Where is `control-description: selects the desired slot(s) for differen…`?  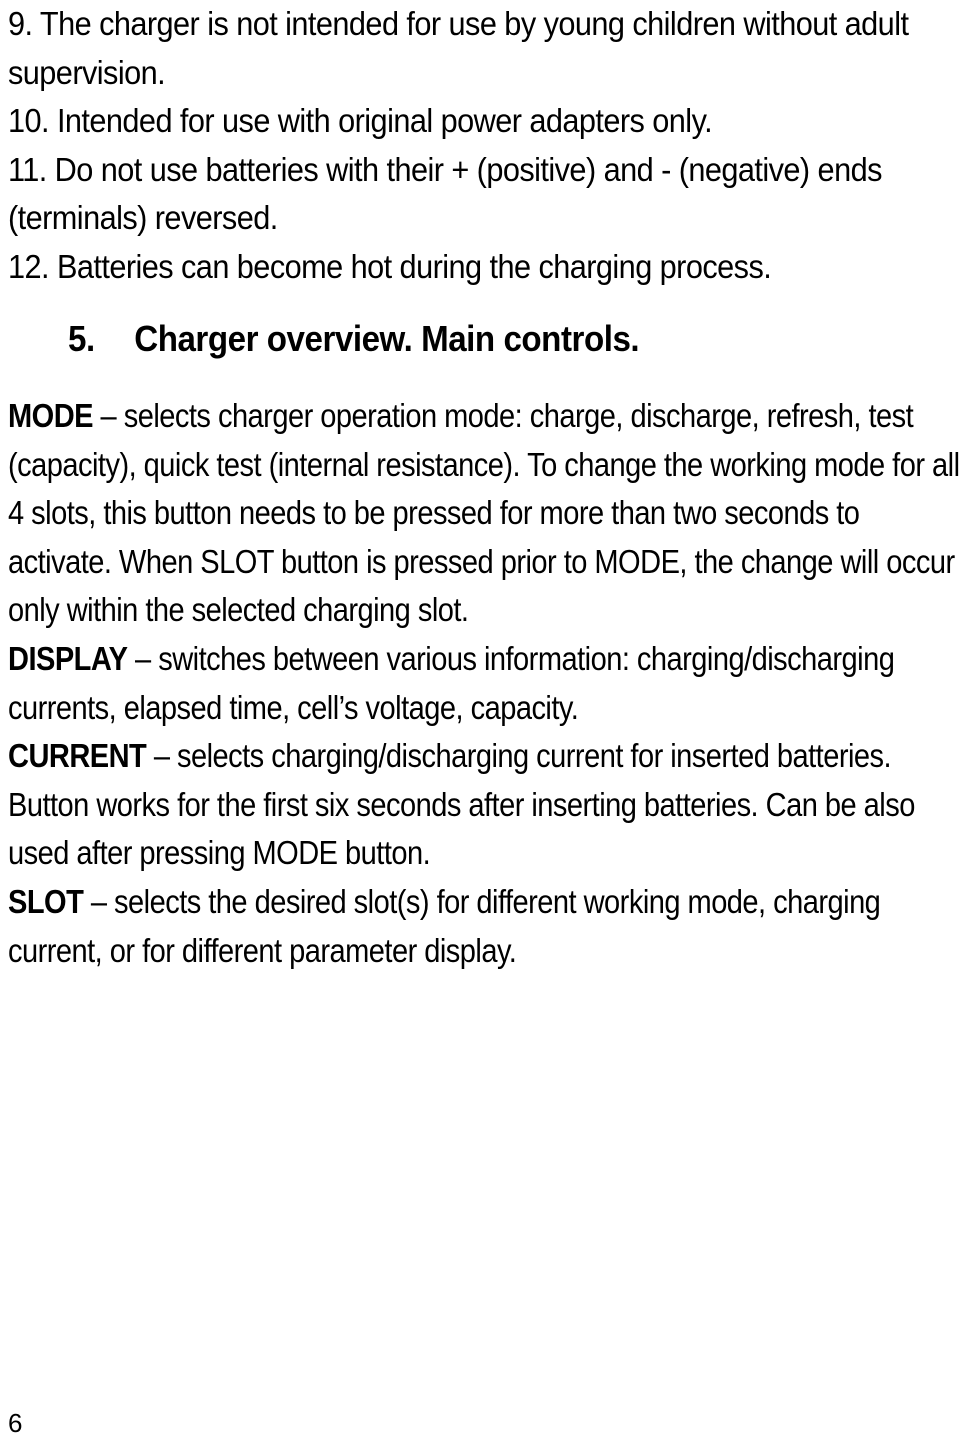 control-description: selects the desired slot(s) for differen… is located at coordinates (444, 925).